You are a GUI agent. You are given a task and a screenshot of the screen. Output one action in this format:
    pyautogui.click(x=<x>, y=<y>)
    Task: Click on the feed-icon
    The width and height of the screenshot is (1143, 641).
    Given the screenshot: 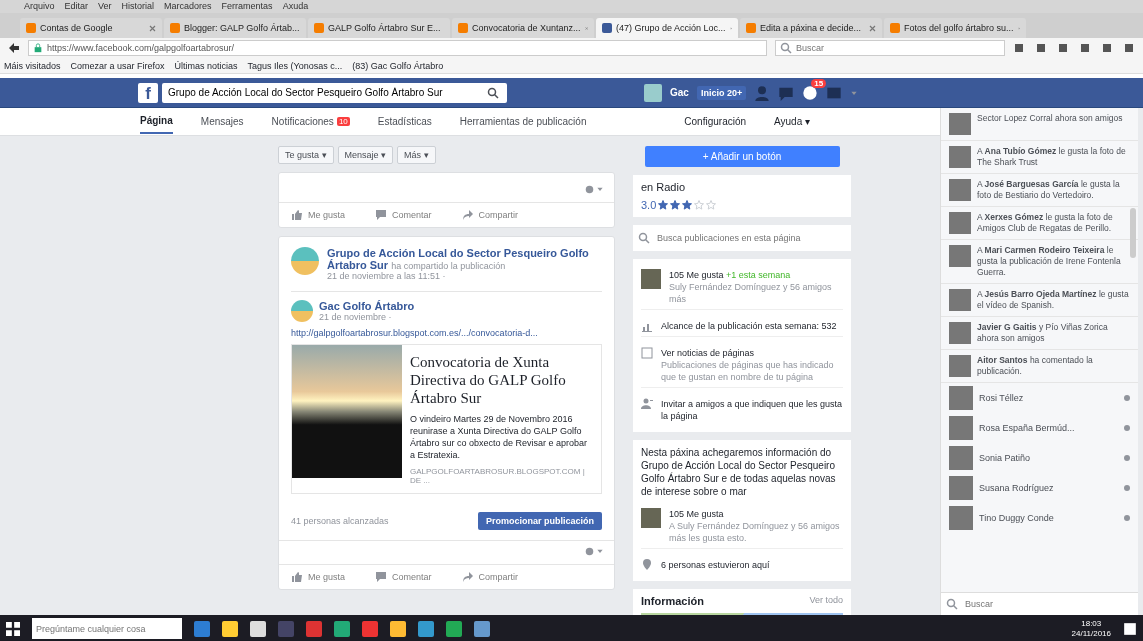 What is the action you would take?
    pyautogui.click(x=647, y=353)
    